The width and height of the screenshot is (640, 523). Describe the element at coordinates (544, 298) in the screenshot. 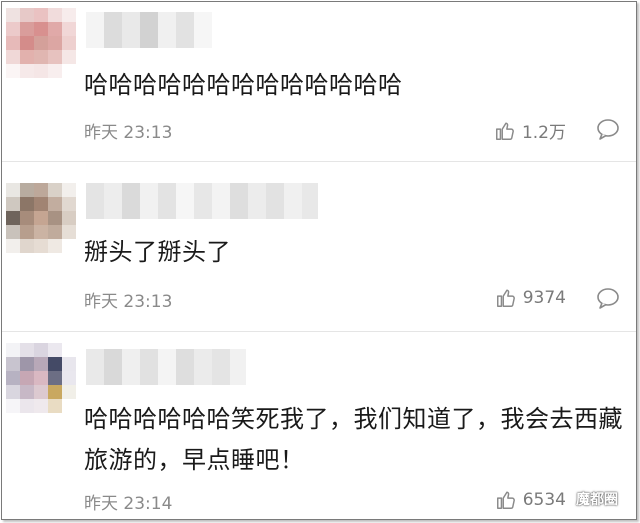

I see `like-count: 9374` at that location.